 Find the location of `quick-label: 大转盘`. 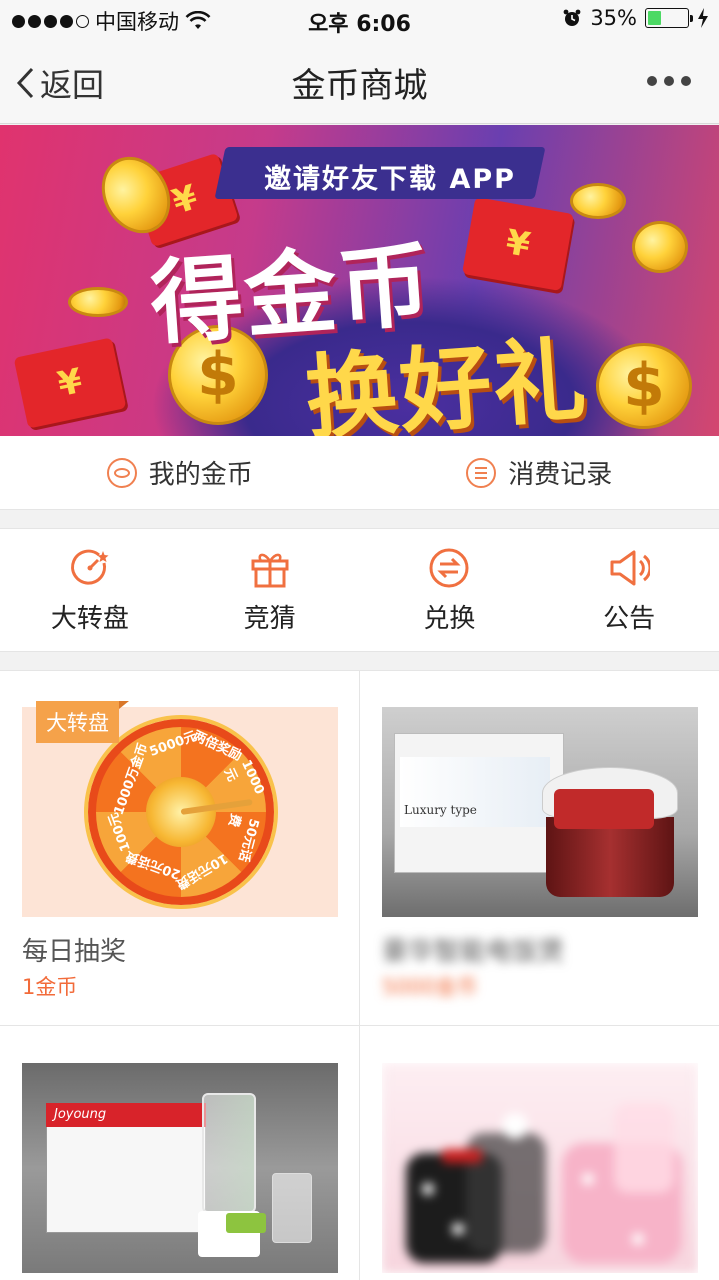

quick-label: 大转盘 is located at coordinates (89, 618).